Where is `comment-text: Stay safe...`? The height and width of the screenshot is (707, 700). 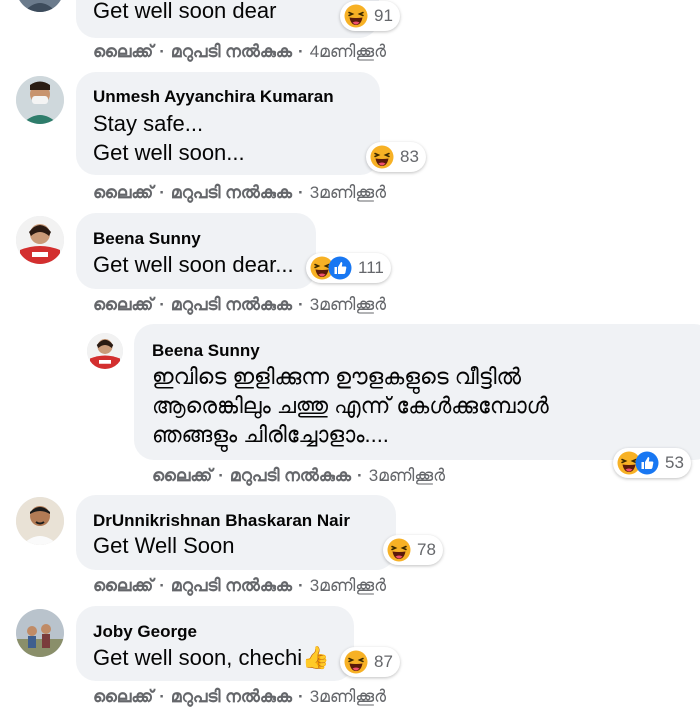 comment-text: Stay safe... is located at coordinates (148, 123).